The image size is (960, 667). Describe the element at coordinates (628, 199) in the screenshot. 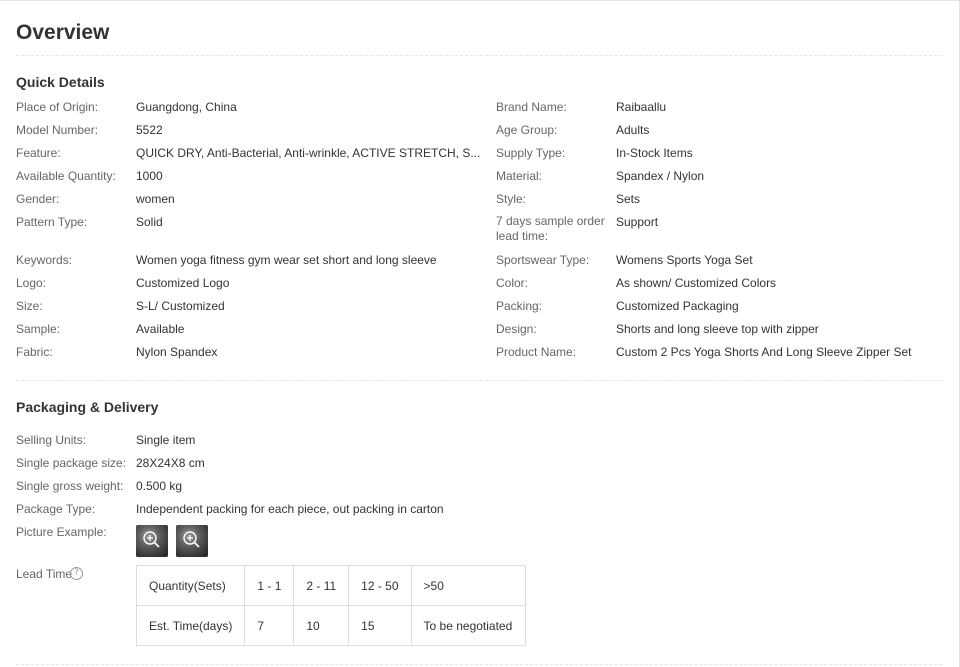

I see `detail-value: Sets` at that location.